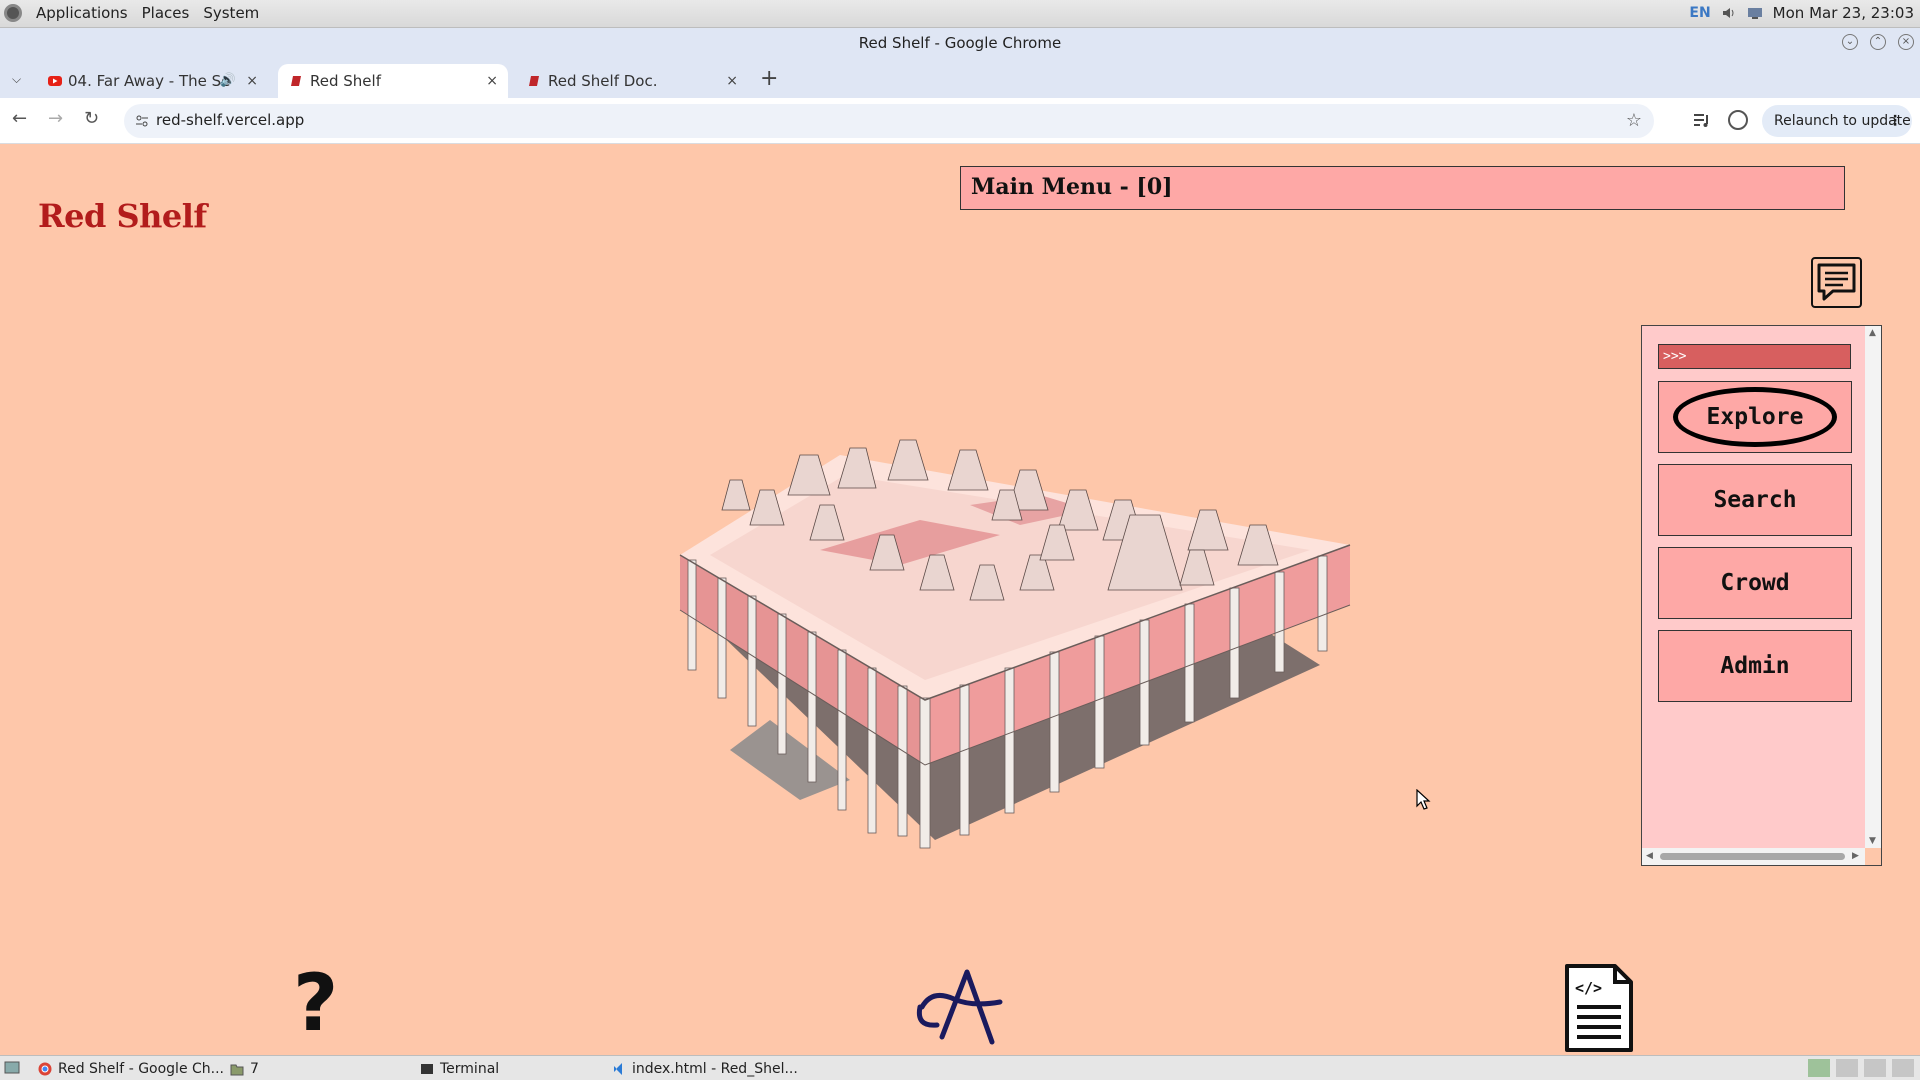 The height and width of the screenshot is (1080, 1920). I want to click on scroll-down-icon: ▼, so click(1872, 841).